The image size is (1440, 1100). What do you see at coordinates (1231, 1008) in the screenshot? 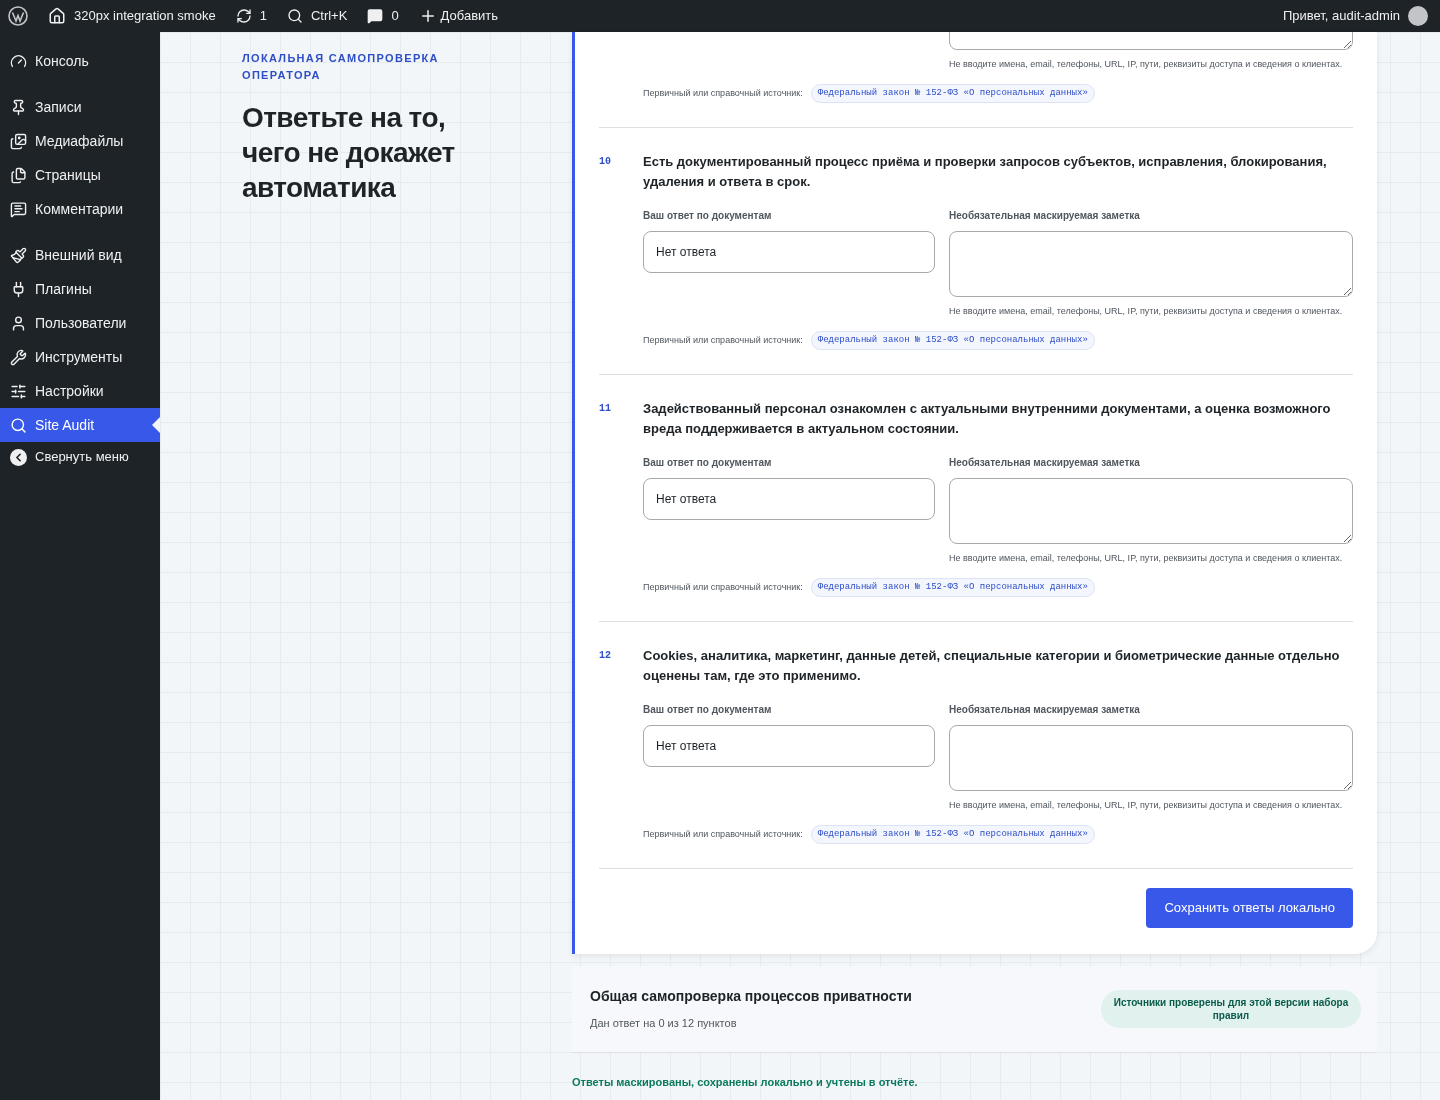
I see `status-badge: Источники проверены для этой версии набора правил` at bounding box center [1231, 1008].